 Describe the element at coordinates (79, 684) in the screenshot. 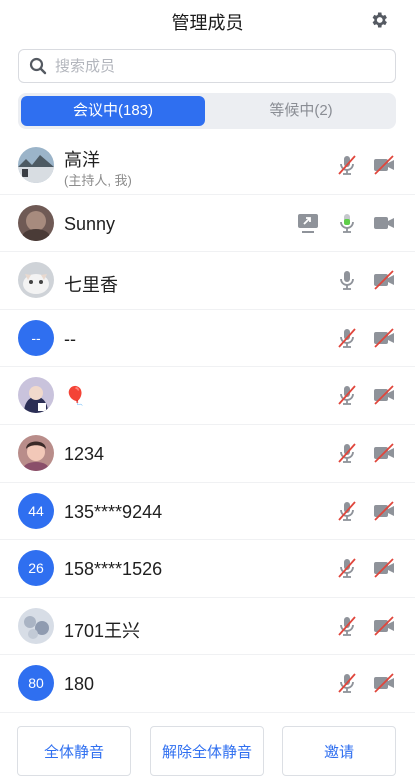

I see `member-name: 180` at that location.